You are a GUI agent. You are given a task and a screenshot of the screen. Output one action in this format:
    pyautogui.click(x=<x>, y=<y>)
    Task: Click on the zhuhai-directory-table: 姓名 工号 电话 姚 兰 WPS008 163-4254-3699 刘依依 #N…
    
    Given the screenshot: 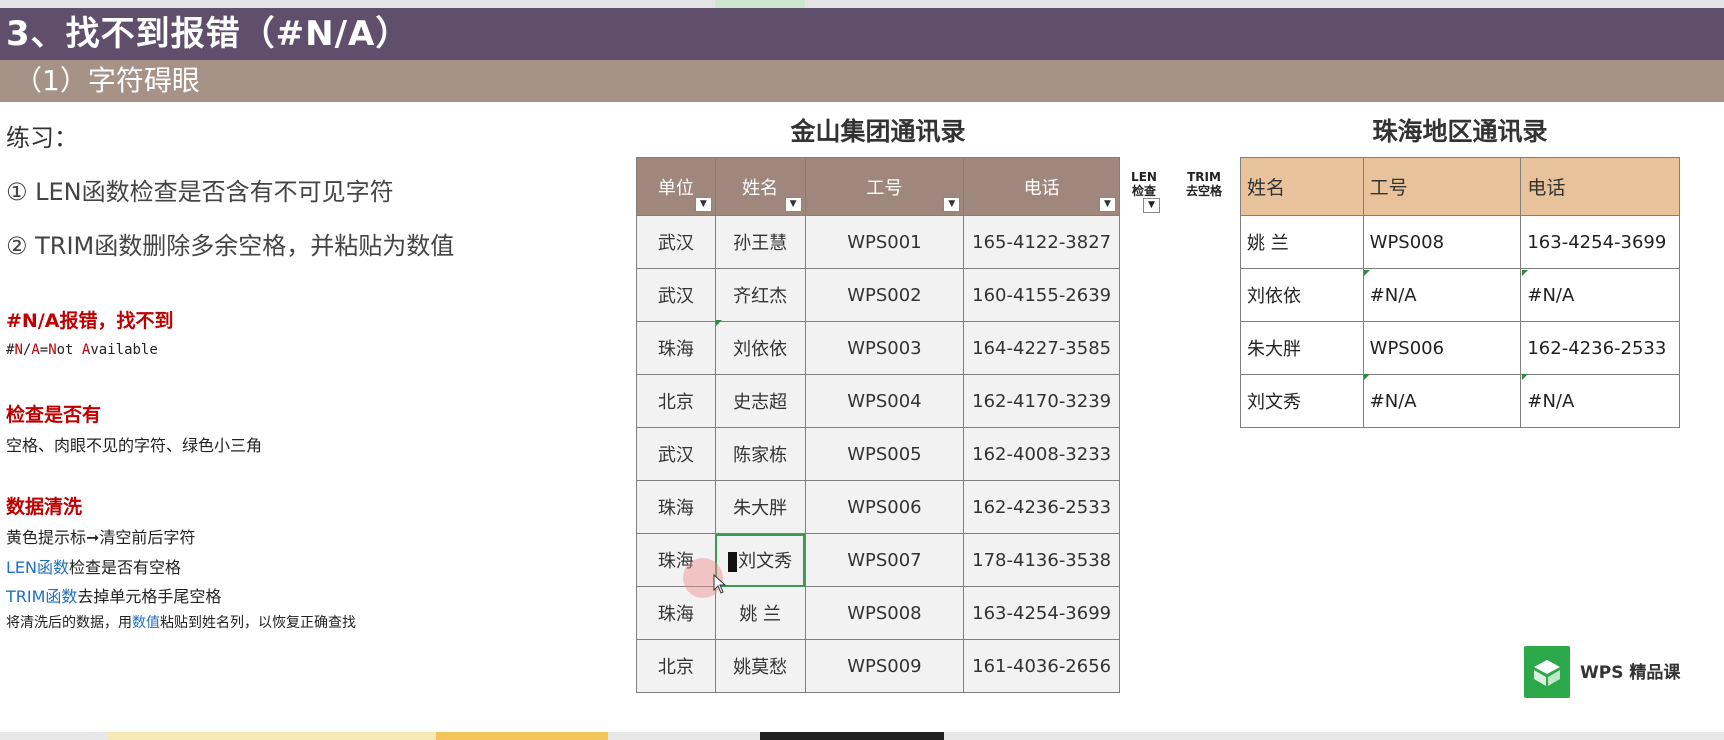 What is the action you would take?
    pyautogui.click(x=1460, y=292)
    